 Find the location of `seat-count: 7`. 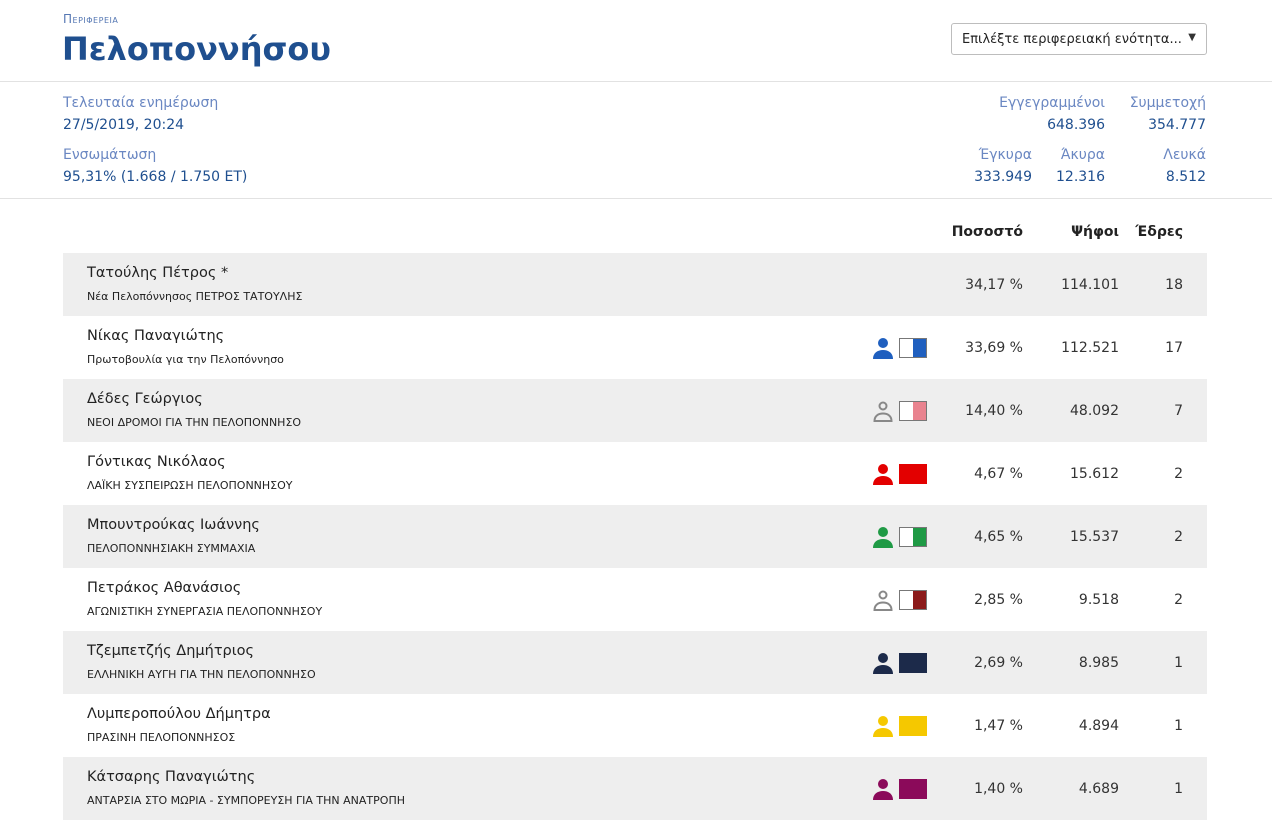

seat-count: 7 is located at coordinates (1178, 411).